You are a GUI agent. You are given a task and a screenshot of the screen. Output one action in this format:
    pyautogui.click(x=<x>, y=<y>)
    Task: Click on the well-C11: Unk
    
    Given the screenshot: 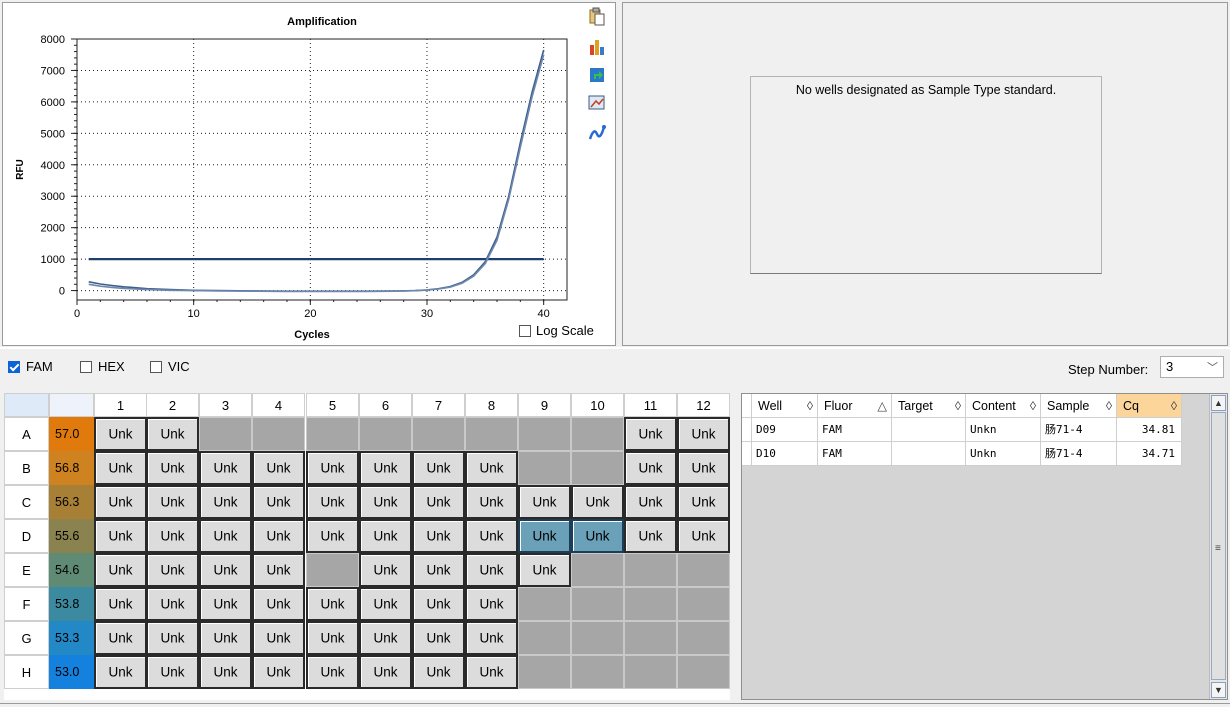 What is the action you would take?
    pyautogui.click(x=650, y=502)
    